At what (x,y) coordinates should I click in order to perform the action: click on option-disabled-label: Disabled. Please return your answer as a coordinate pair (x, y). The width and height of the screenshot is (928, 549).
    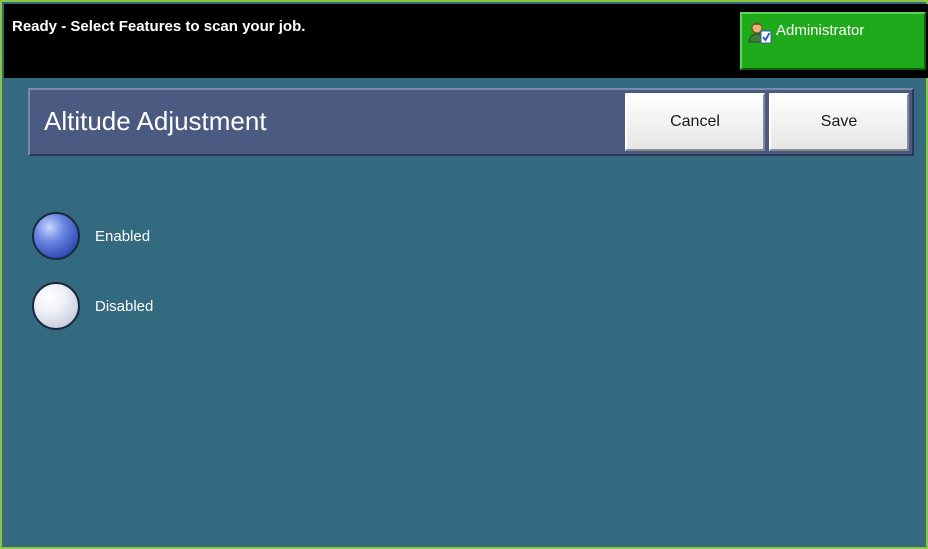
    Looking at the image, I should click on (124, 306).